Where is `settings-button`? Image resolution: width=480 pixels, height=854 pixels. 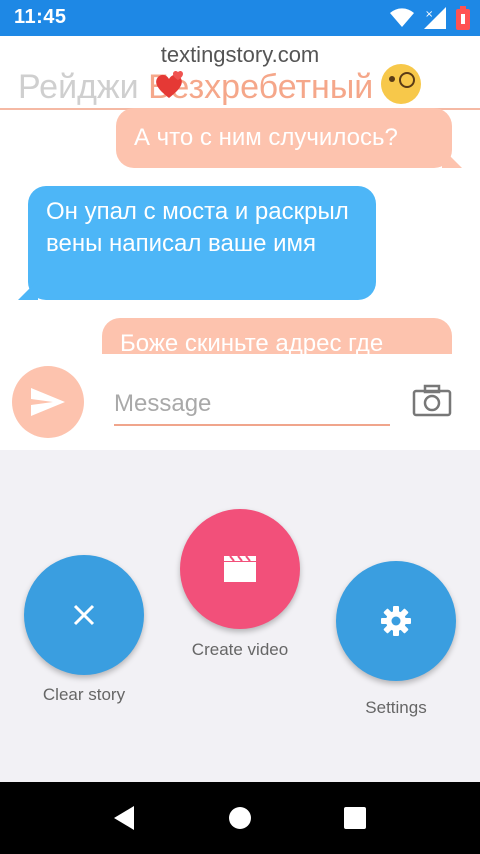 settings-button is located at coordinates (396, 621).